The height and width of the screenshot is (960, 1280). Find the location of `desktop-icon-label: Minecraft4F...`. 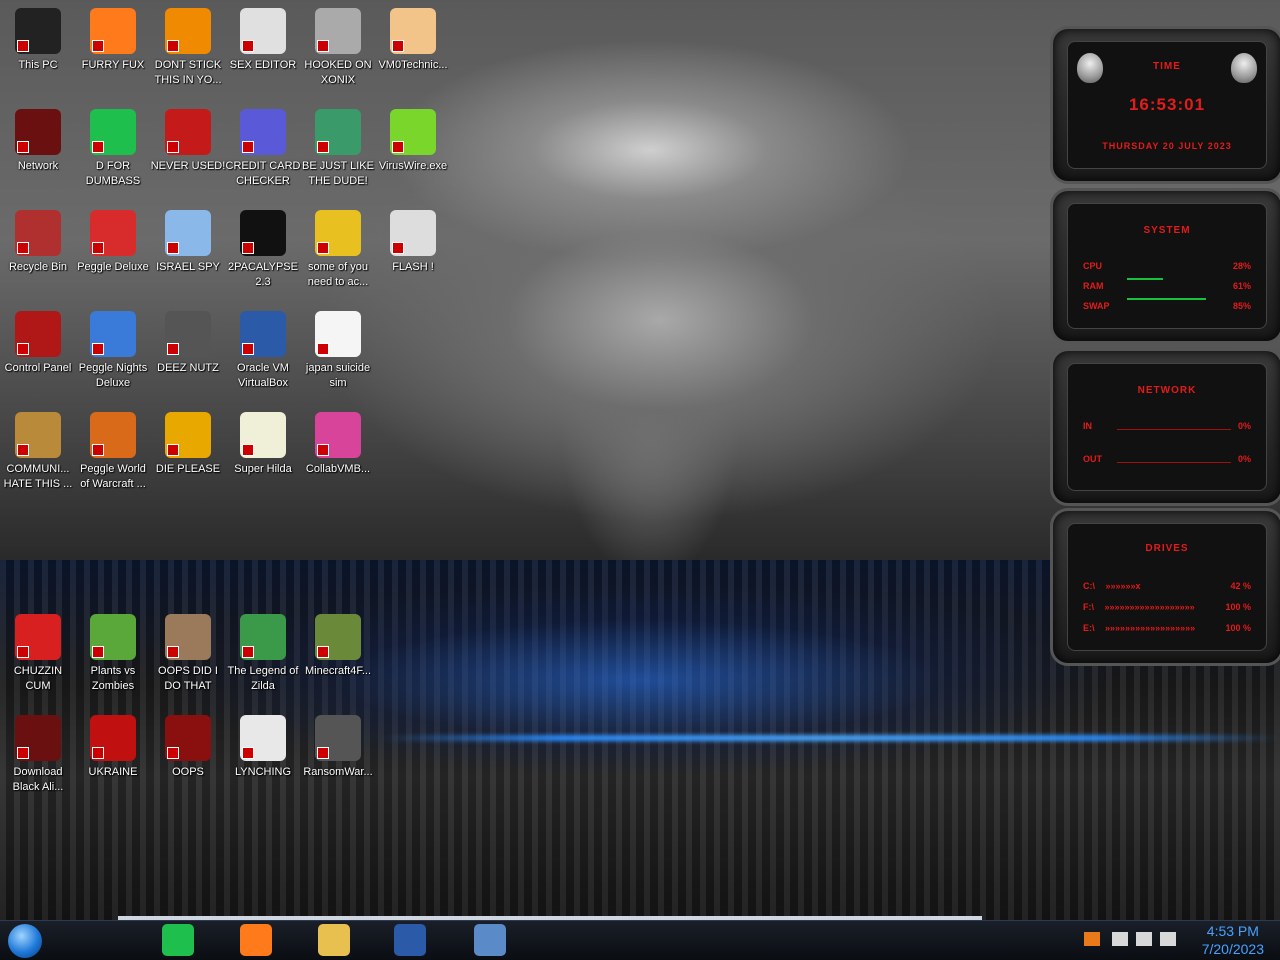

desktop-icon-label: Minecraft4F... is located at coordinates (338, 671).